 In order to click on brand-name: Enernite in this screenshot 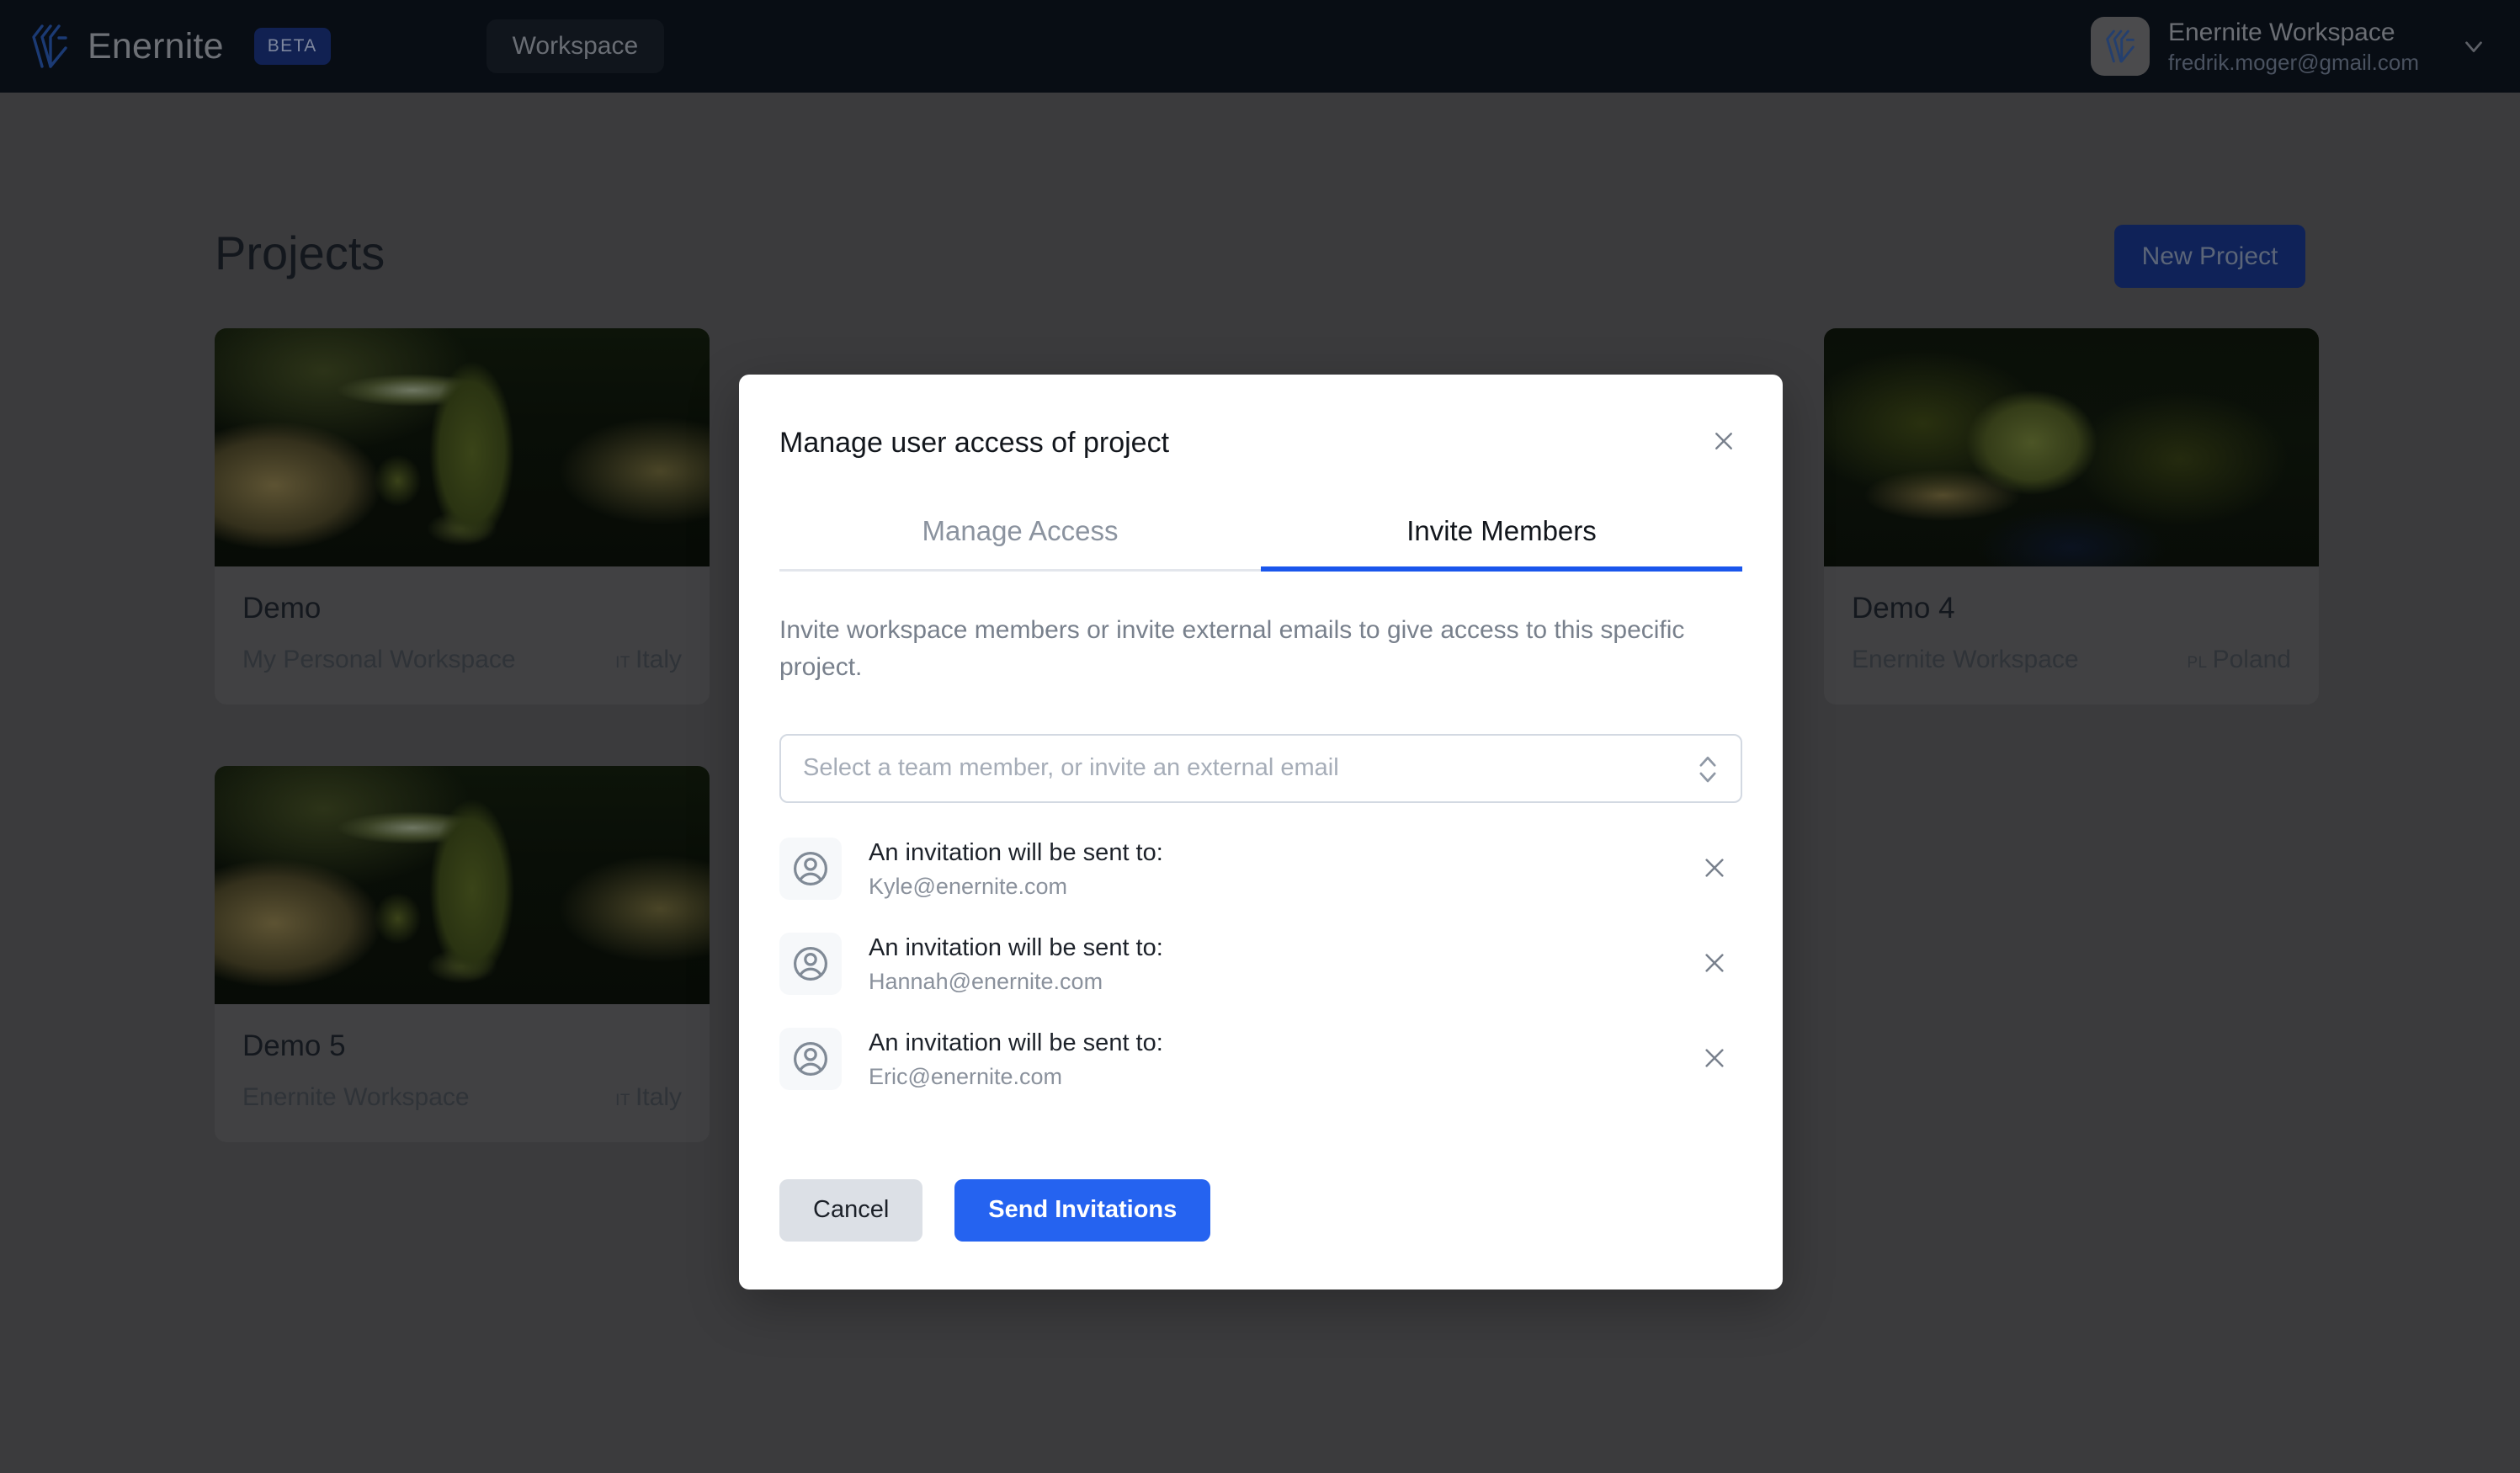, I will do `click(156, 45)`.